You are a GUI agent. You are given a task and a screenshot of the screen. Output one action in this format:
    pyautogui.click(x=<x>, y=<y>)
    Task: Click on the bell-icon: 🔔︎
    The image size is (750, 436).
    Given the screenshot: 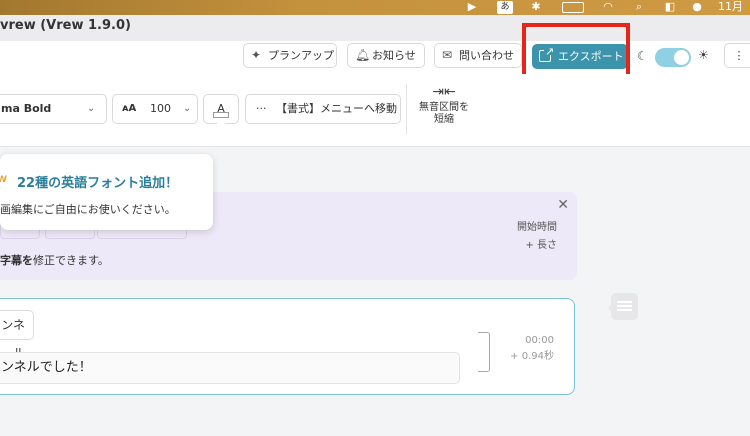 What is the action you would take?
    pyautogui.click(x=363, y=55)
    